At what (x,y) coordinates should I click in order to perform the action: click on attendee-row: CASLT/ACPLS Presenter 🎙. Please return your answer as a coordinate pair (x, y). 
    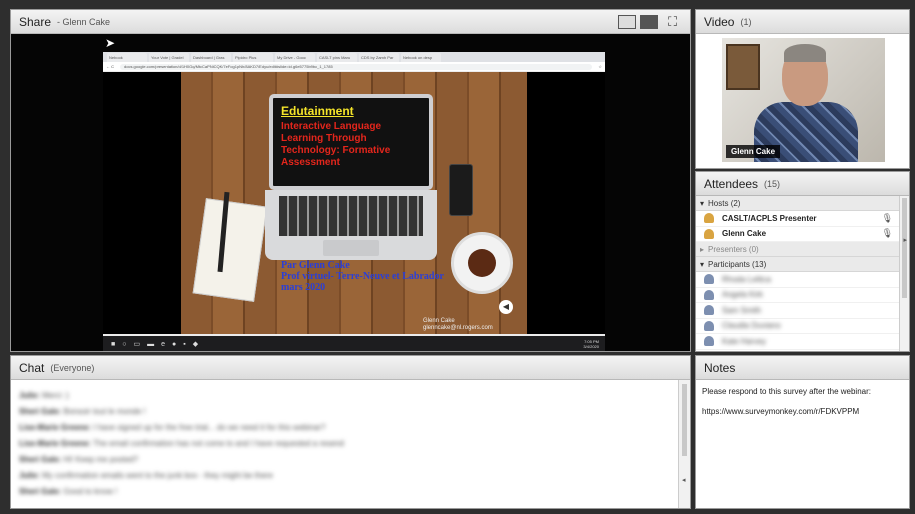
    Looking at the image, I should click on (797, 219).